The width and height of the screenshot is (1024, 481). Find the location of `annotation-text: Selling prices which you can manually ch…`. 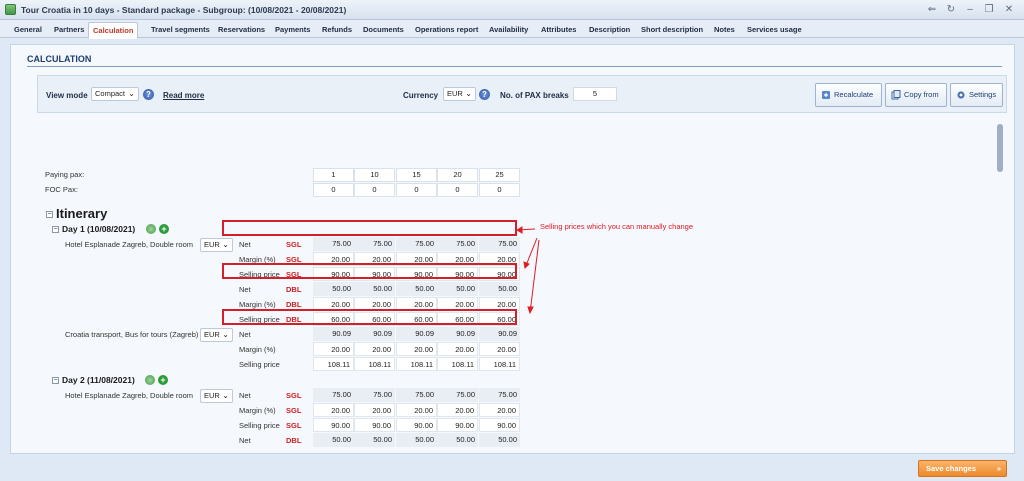

annotation-text: Selling prices which you can manually ch… is located at coordinates (617, 226).